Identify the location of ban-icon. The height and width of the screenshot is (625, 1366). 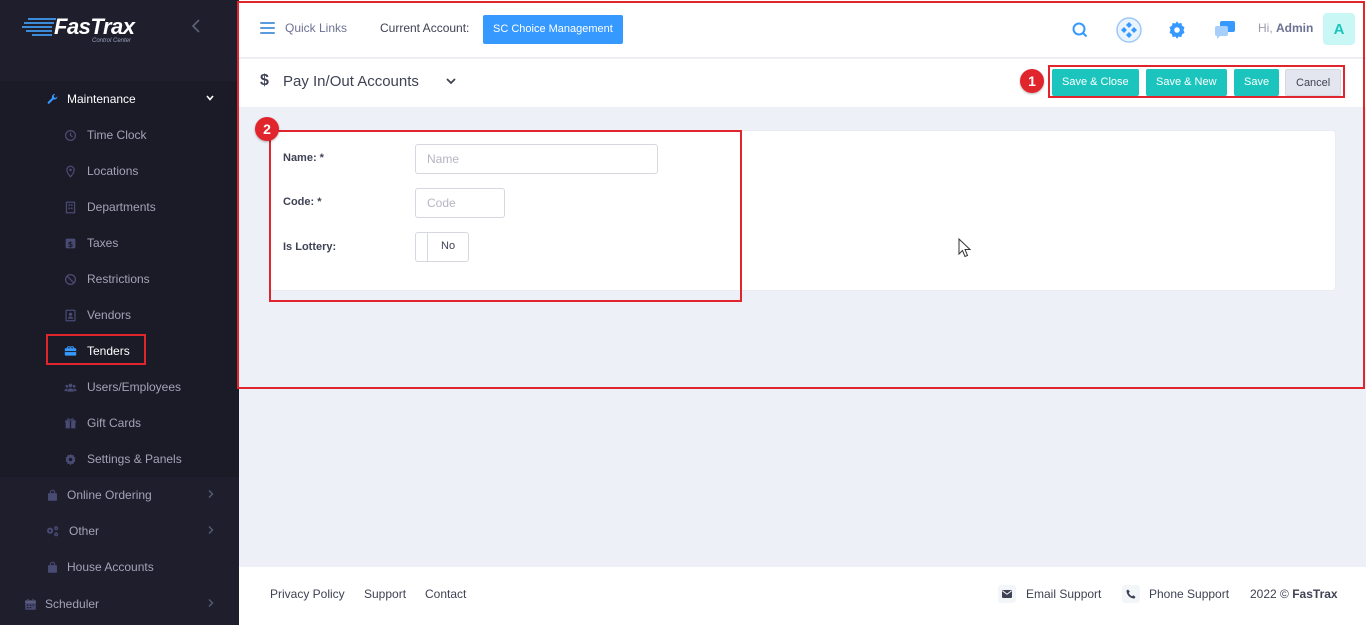
(70, 279).